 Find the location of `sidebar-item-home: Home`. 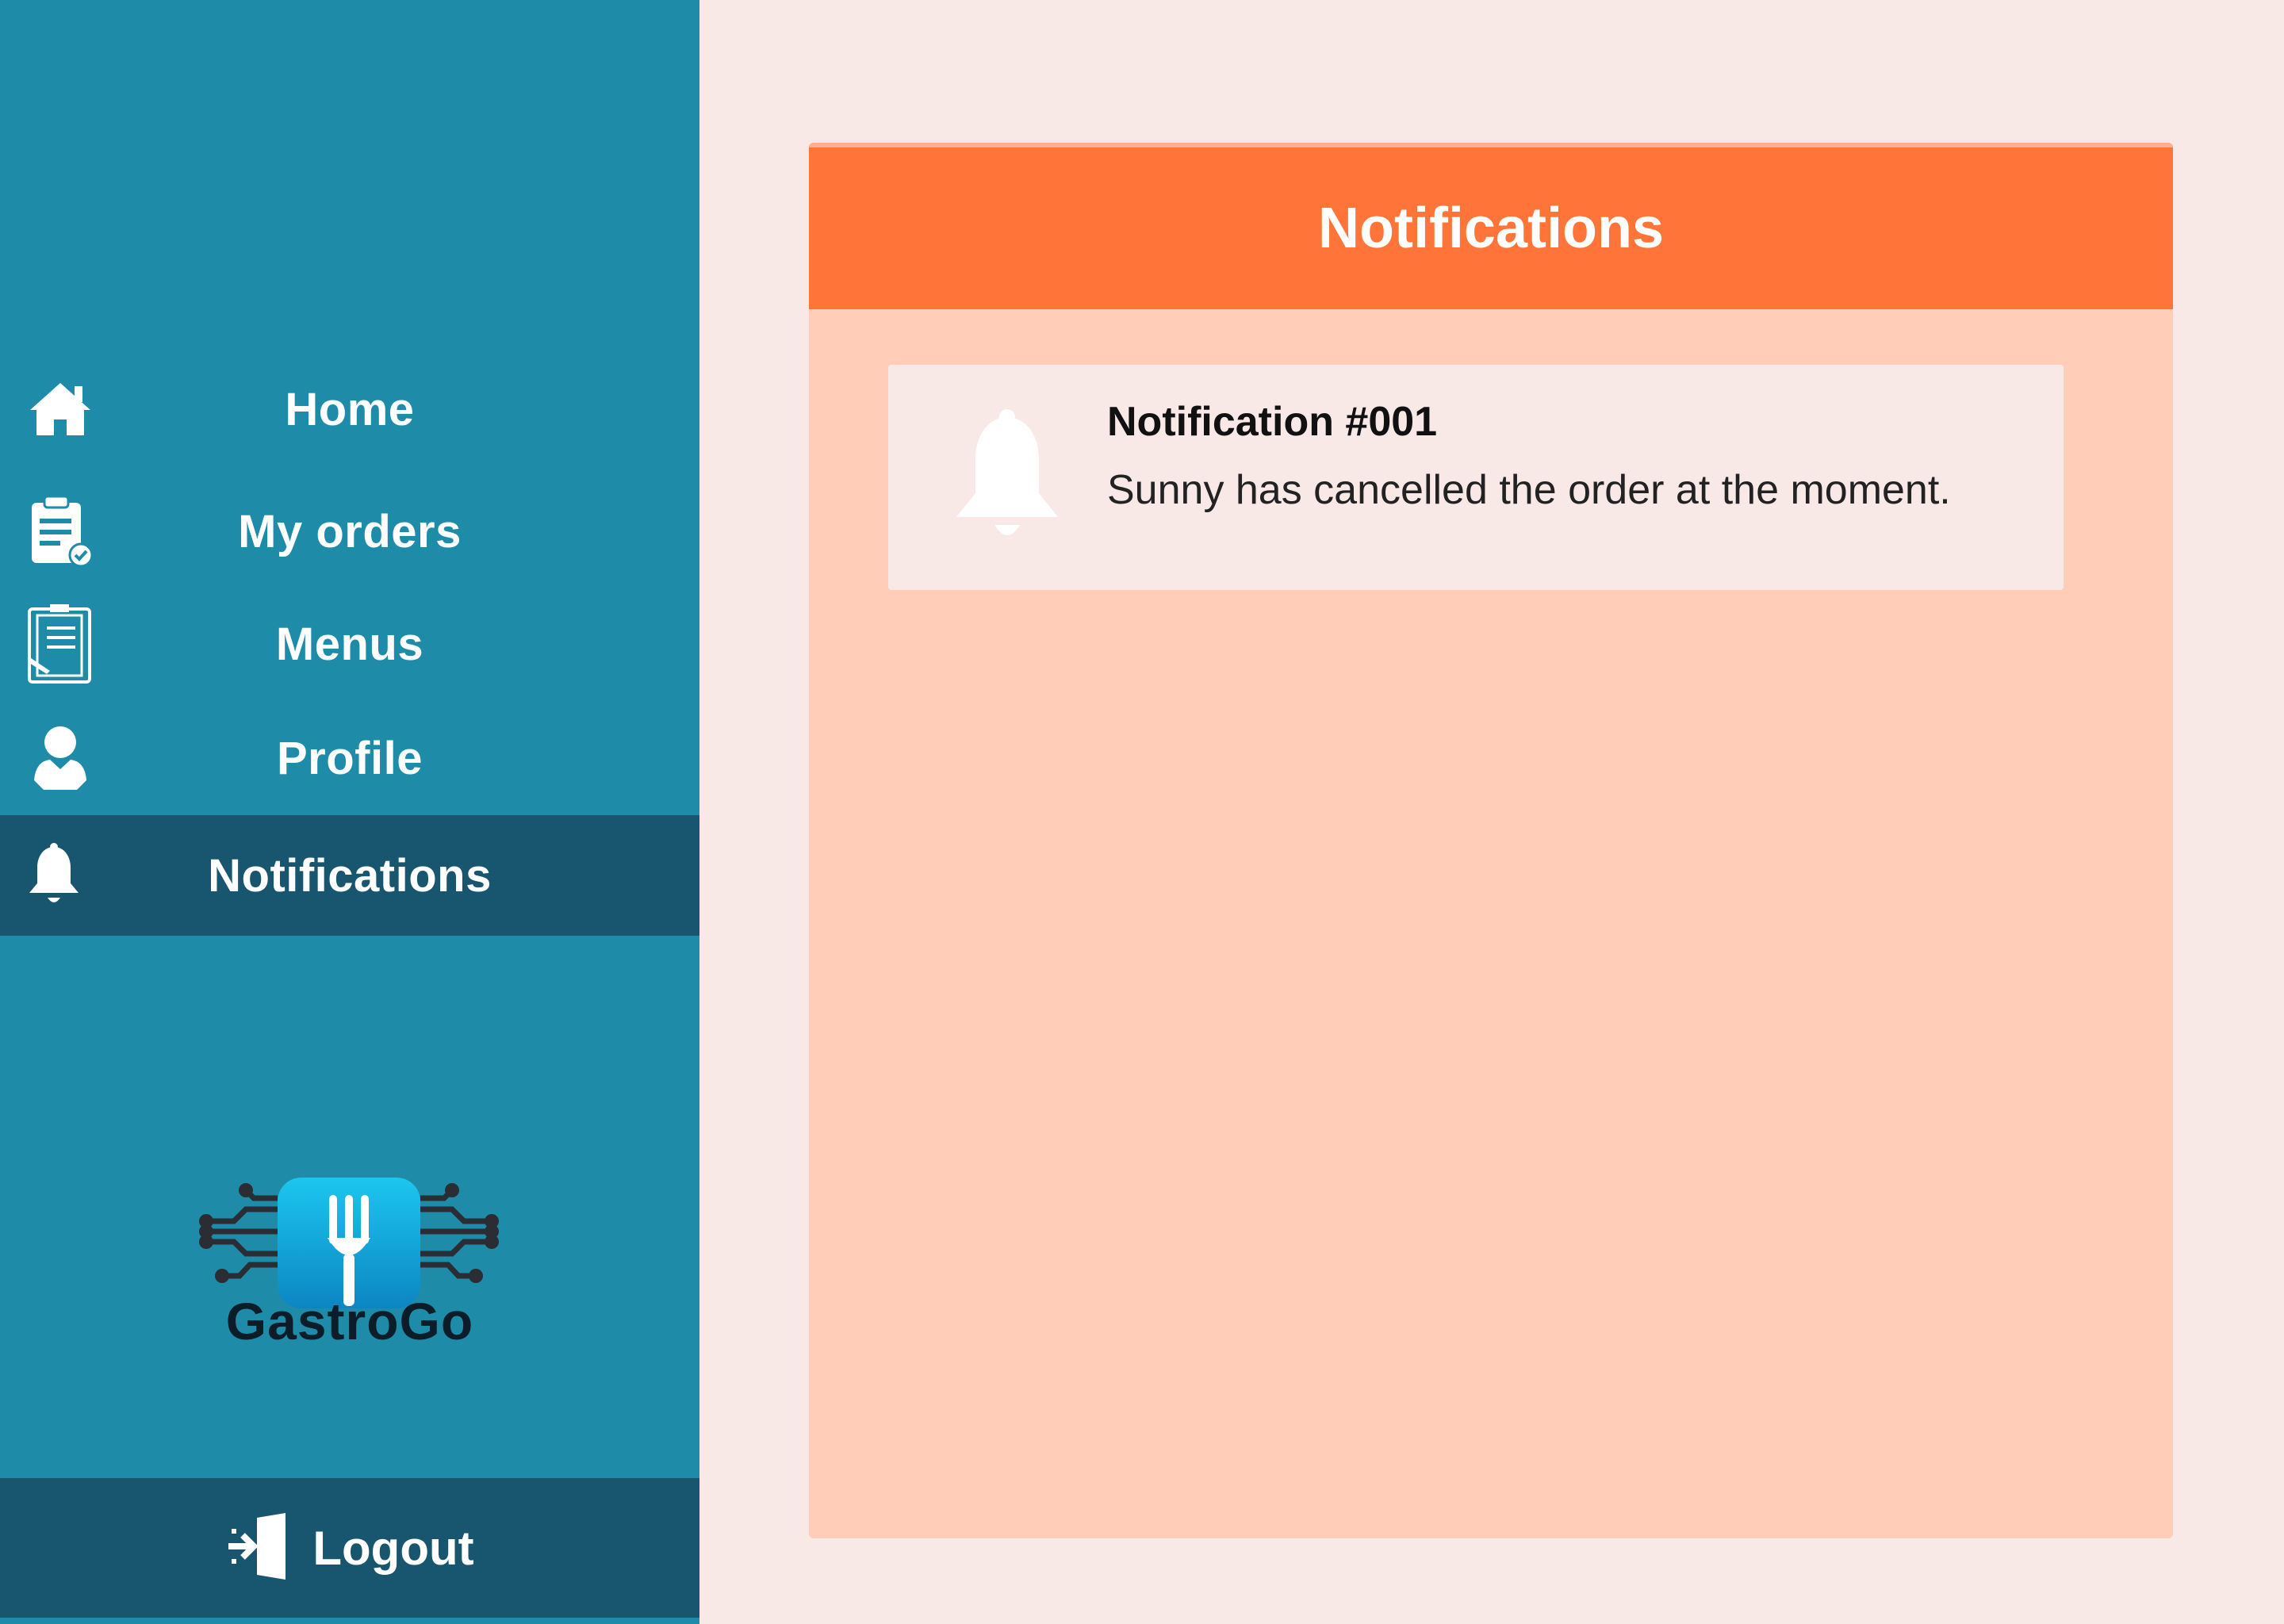

sidebar-item-home: Home is located at coordinates (349, 409).